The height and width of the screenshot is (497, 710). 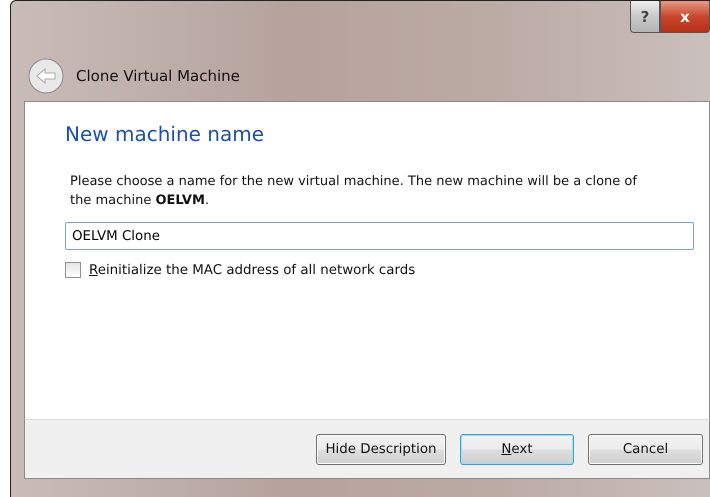 What do you see at coordinates (252, 270) in the screenshot?
I see `checkbox-label: Reinitialize the MAC address of all network cards` at bounding box center [252, 270].